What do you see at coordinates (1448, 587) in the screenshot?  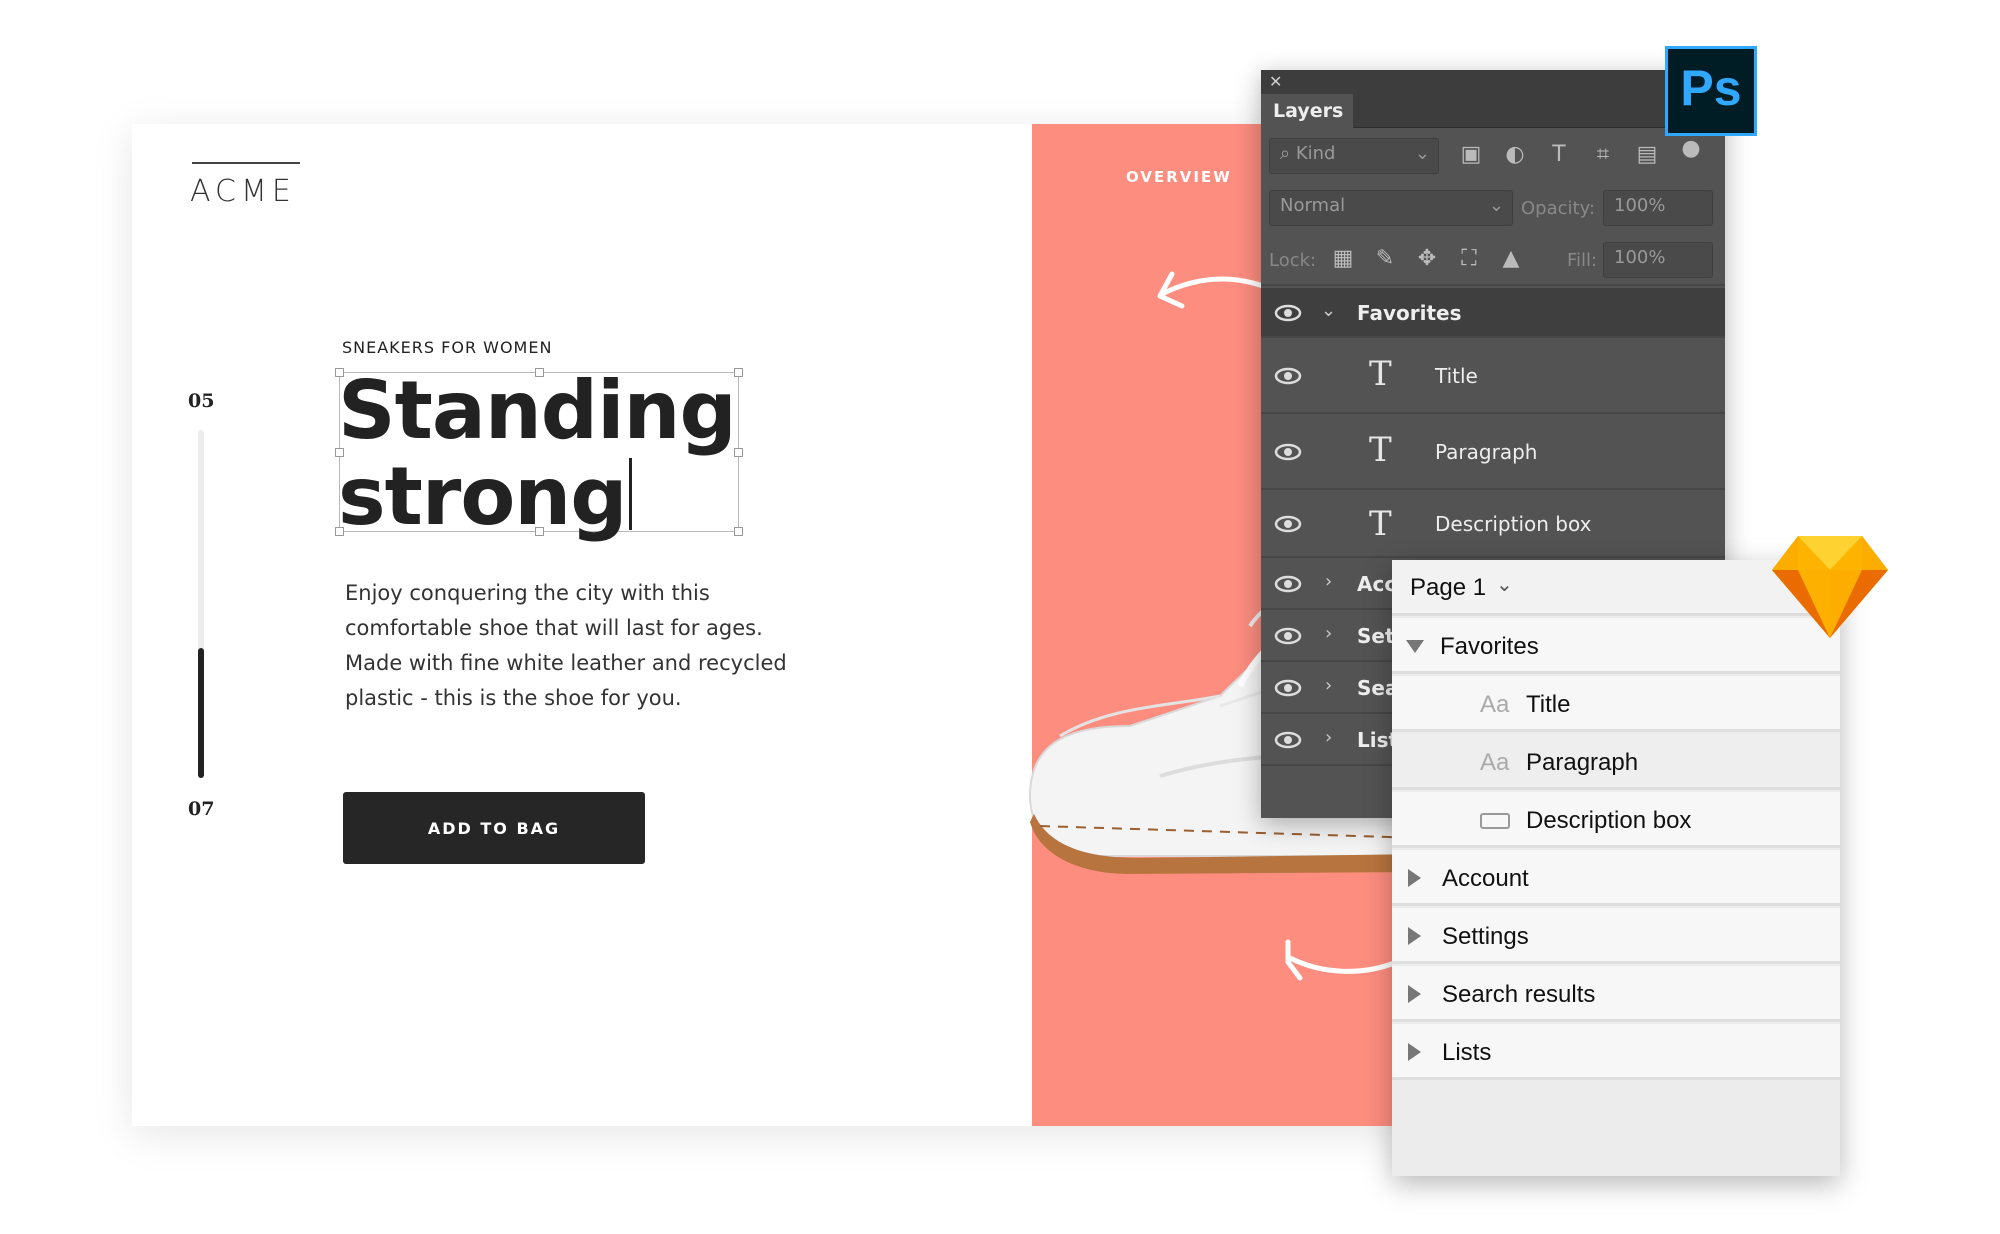 I see `page-selector-label: Page 1` at bounding box center [1448, 587].